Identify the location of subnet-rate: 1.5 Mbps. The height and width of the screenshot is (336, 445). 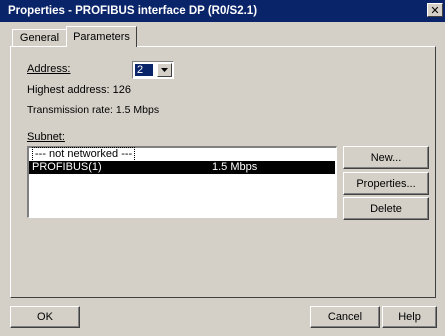
(235, 167).